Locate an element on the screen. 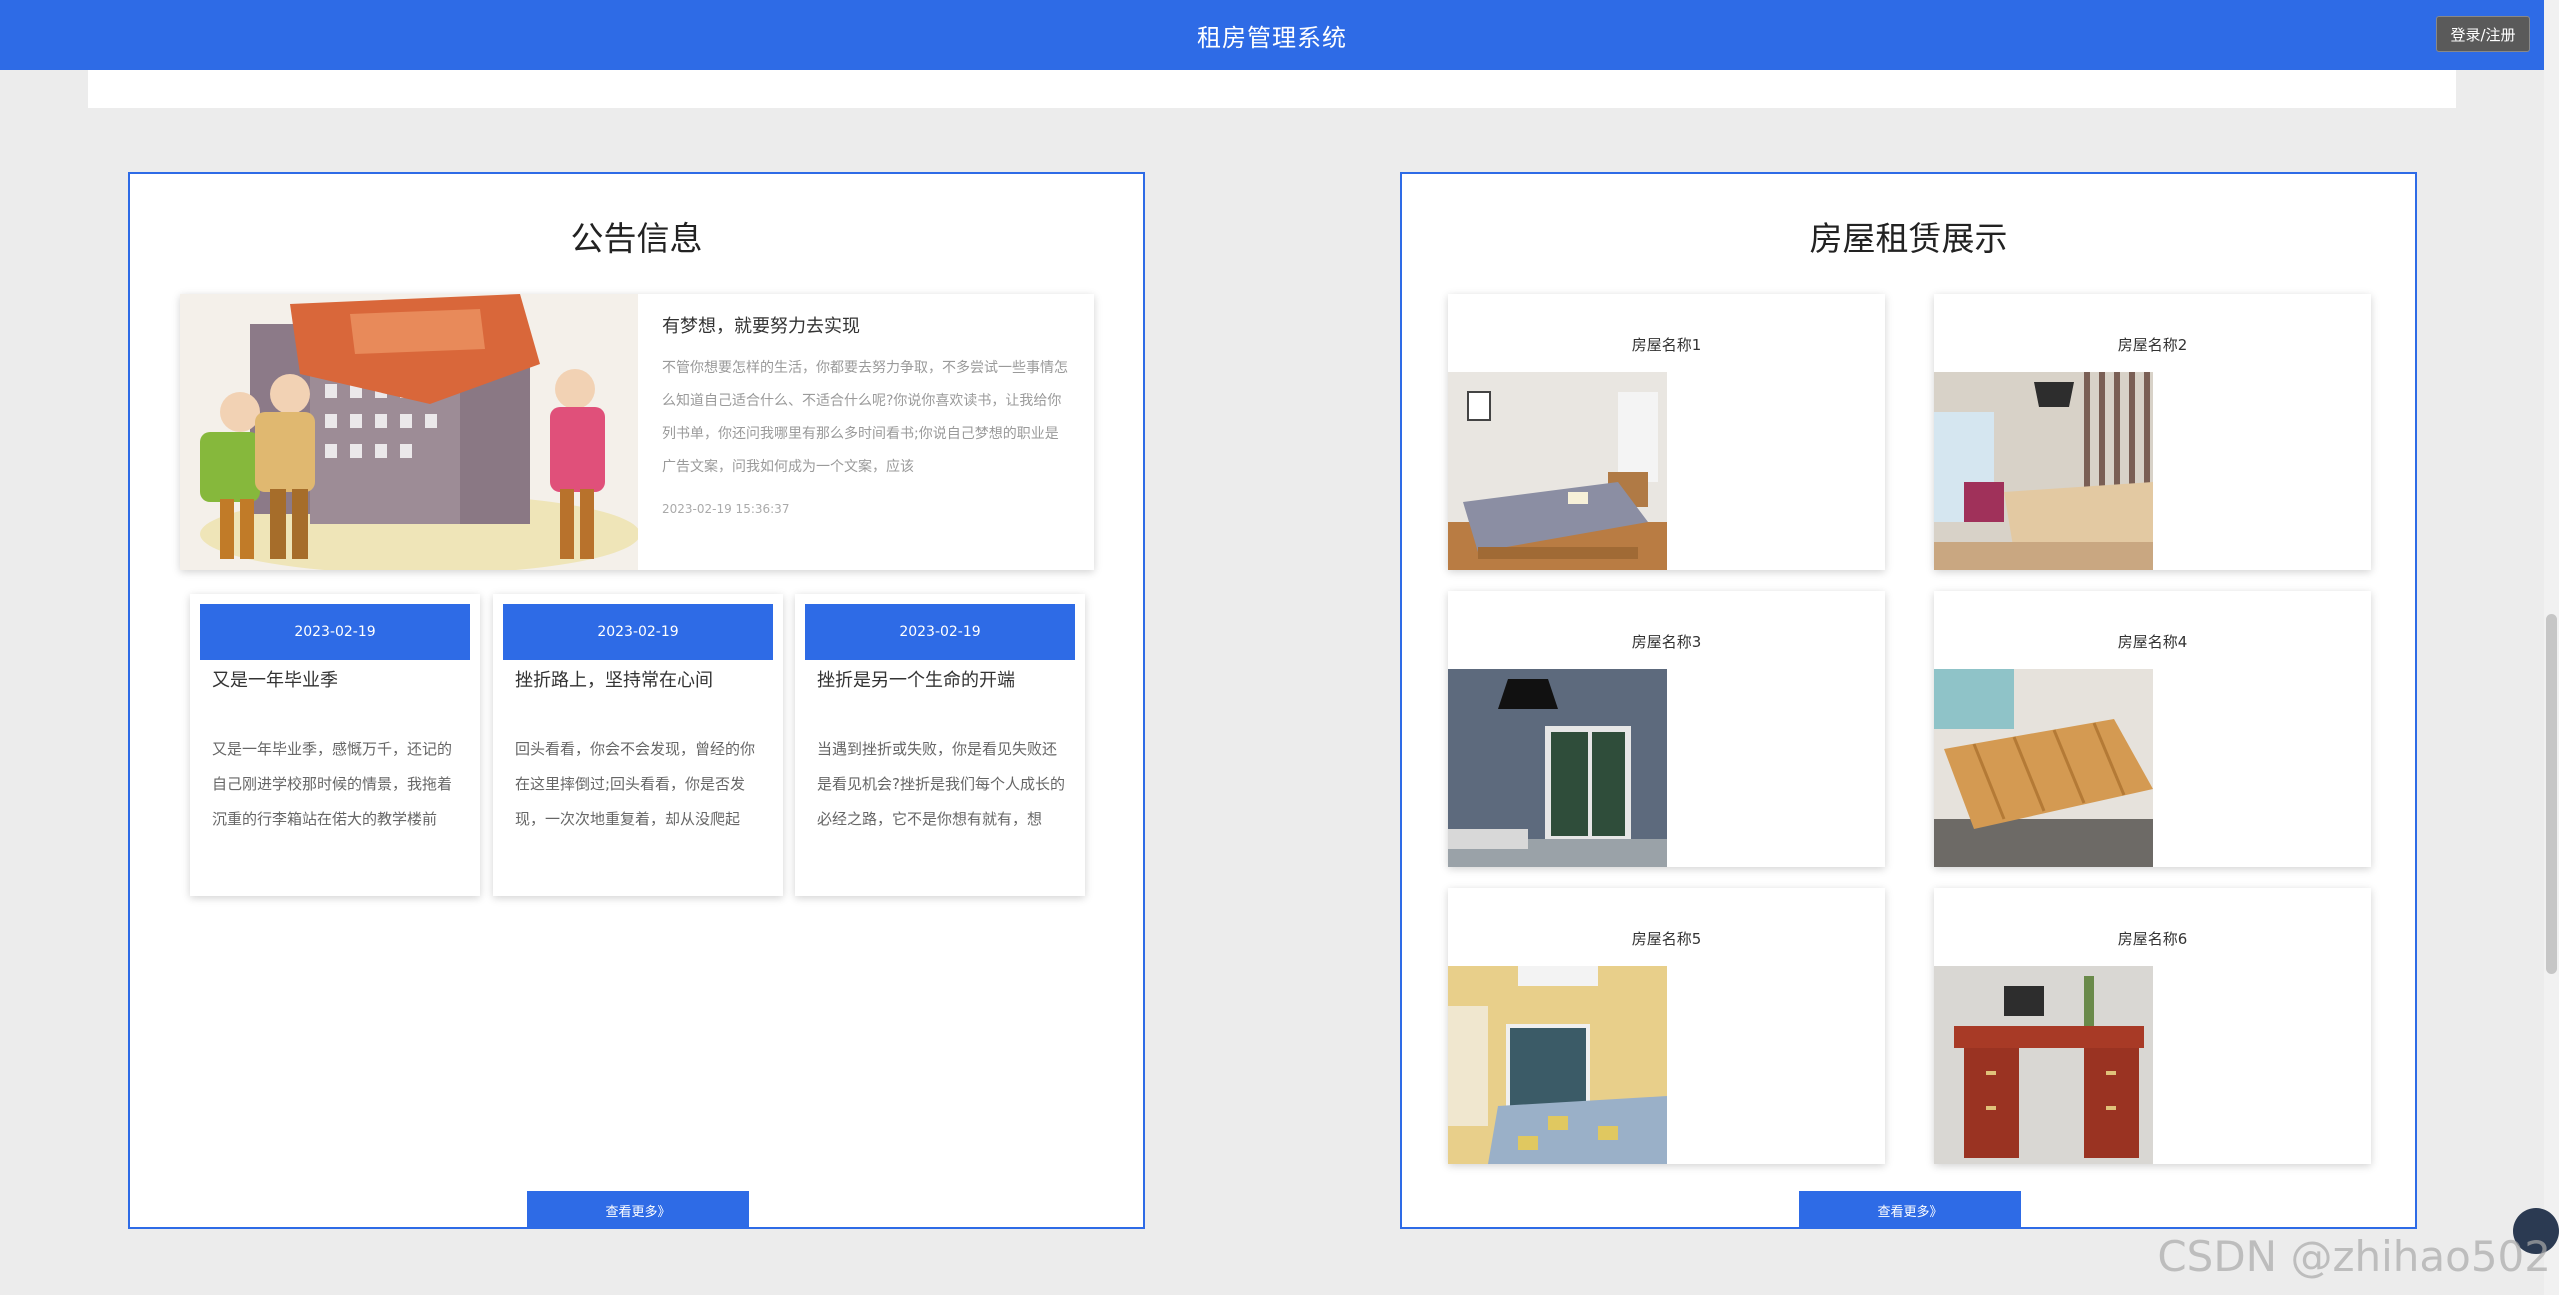 The height and width of the screenshot is (1295, 2559). house-card: 房屋名称5 is located at coordinates (1666, 1026).